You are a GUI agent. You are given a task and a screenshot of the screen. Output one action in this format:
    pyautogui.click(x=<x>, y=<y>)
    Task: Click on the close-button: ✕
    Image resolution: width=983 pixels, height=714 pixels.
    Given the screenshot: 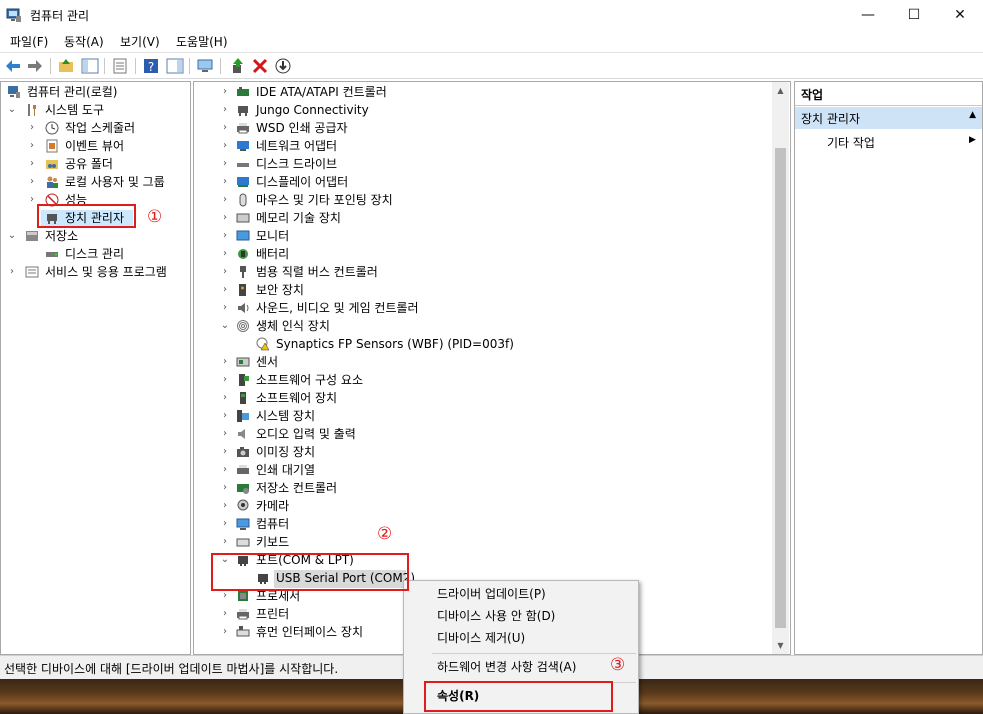 What is the action you would take?
    pyautogui.click(x=960, y=15)
    